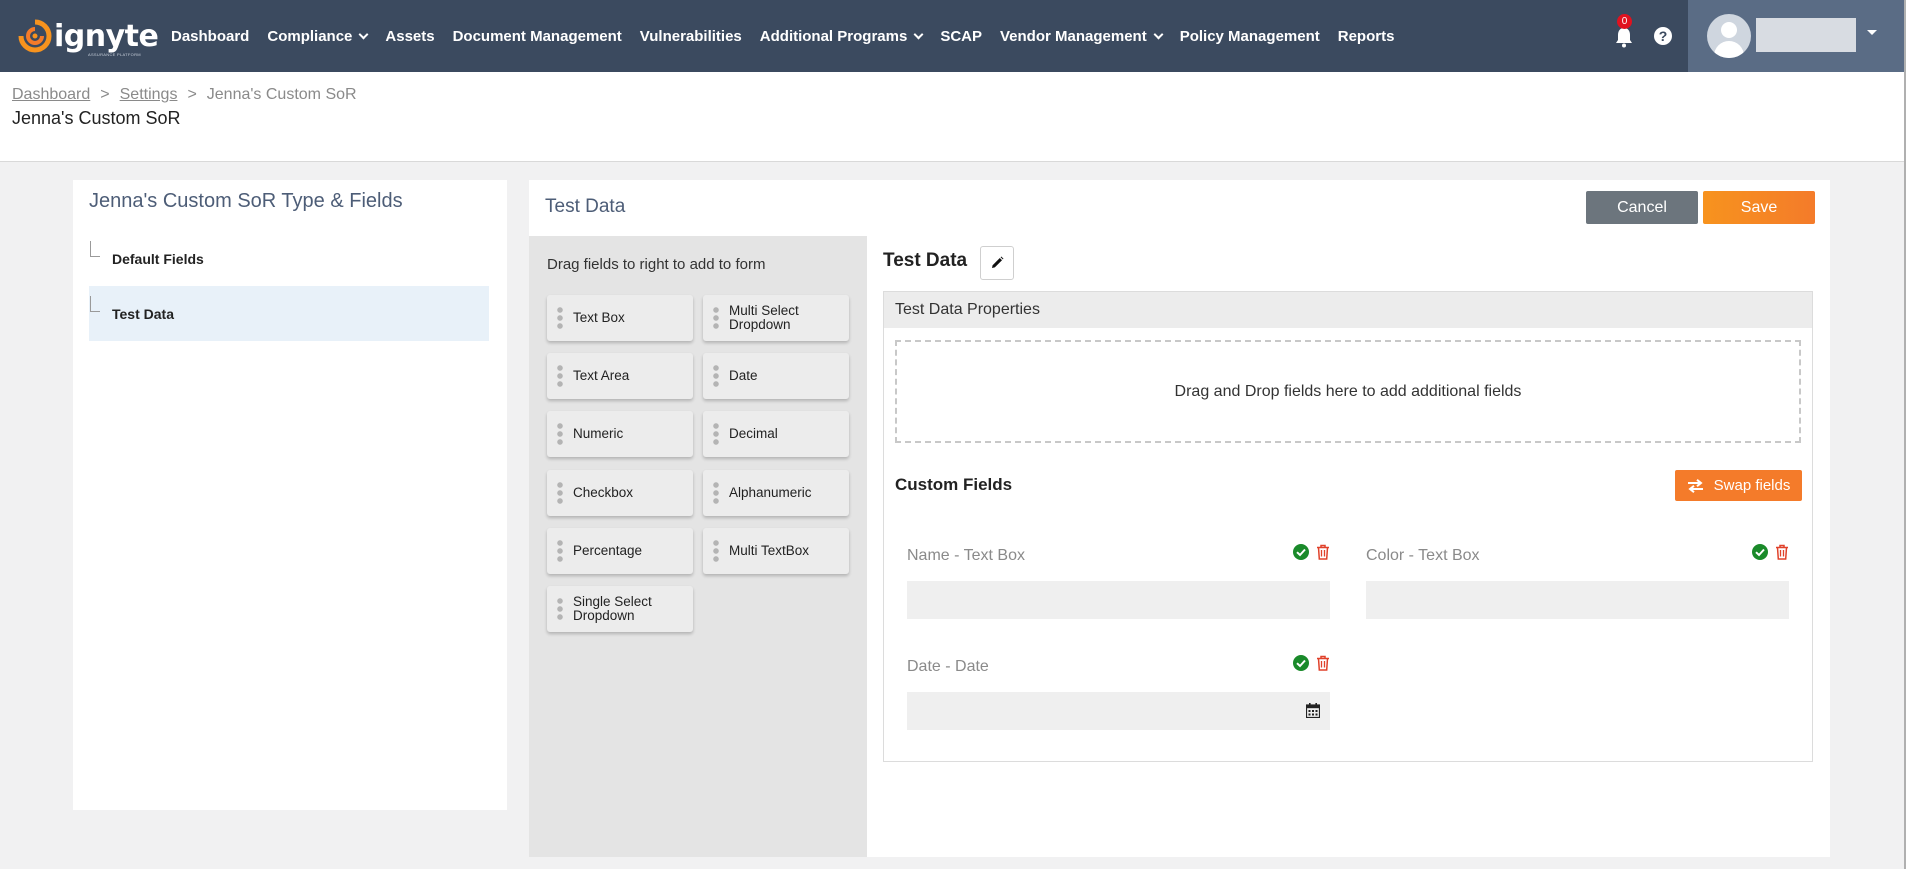 This screenshot has width=1906, height=869. I want to click on swap-fields-button: Swap fields, so click(1738, 485).